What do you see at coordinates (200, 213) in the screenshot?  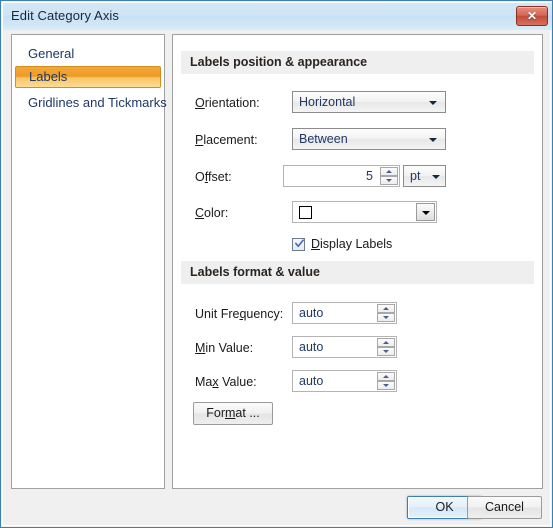 I see `color-accesskey: C` at bounding box center [200, 213].